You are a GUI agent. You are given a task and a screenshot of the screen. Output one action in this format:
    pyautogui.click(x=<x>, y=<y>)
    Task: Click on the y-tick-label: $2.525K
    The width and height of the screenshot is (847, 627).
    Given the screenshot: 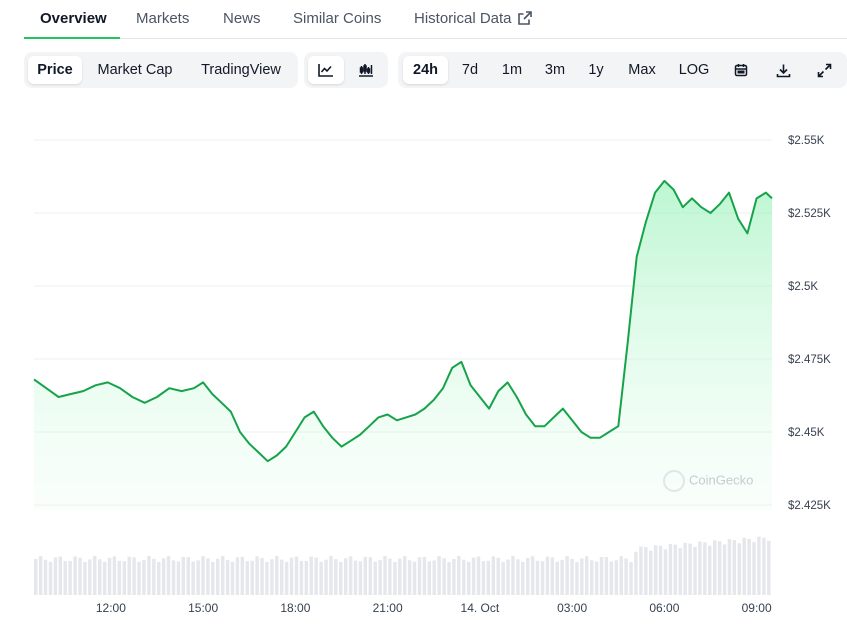 What is the action you would take?
    pyautogui.click(x=809, y=214)
    